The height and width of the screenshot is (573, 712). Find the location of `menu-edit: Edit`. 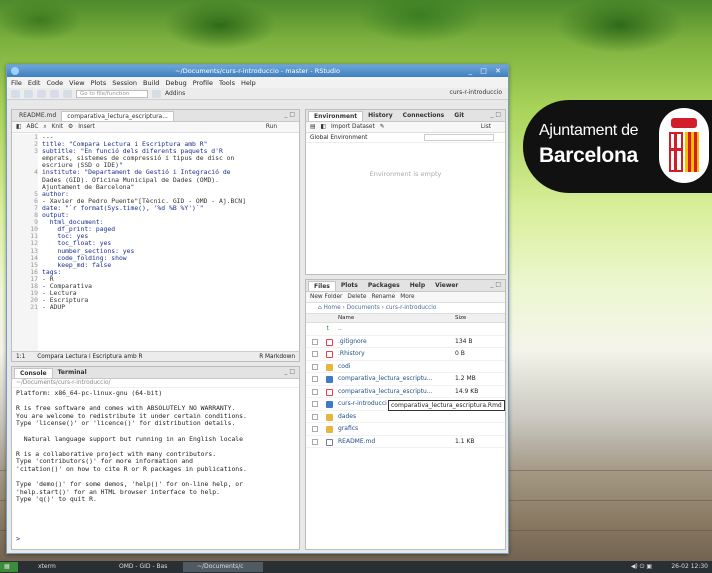

menu-edit: Edit is located at coordinates (34, 83).